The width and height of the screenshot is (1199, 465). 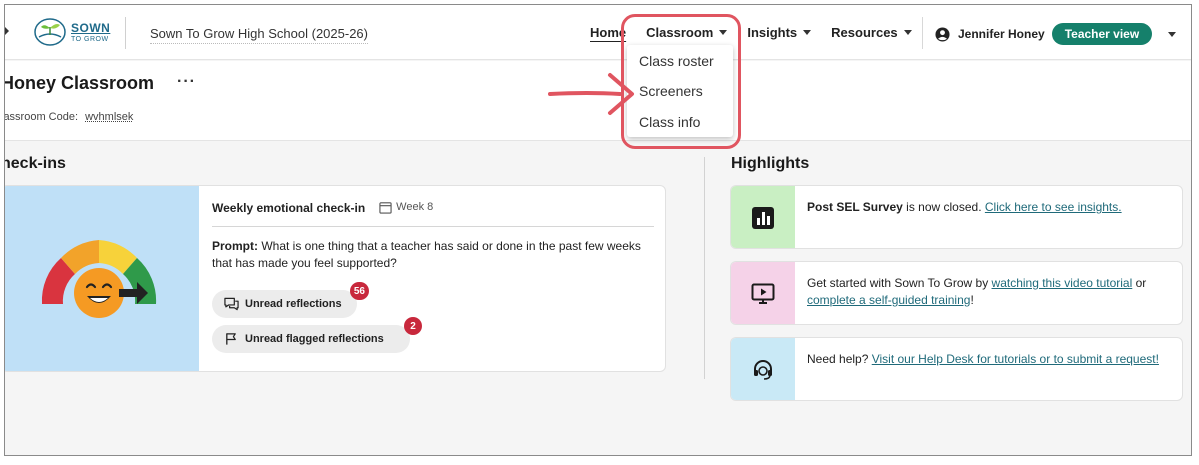 I want to click on class-code-value: wvhmlsek, so click(x=109, y=117).